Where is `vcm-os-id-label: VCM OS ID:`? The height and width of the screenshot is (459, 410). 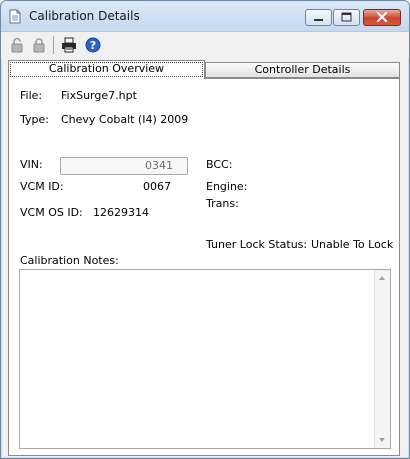 vcm-os-id-label: VCM OS ID: is located at coordinates (51, 212).